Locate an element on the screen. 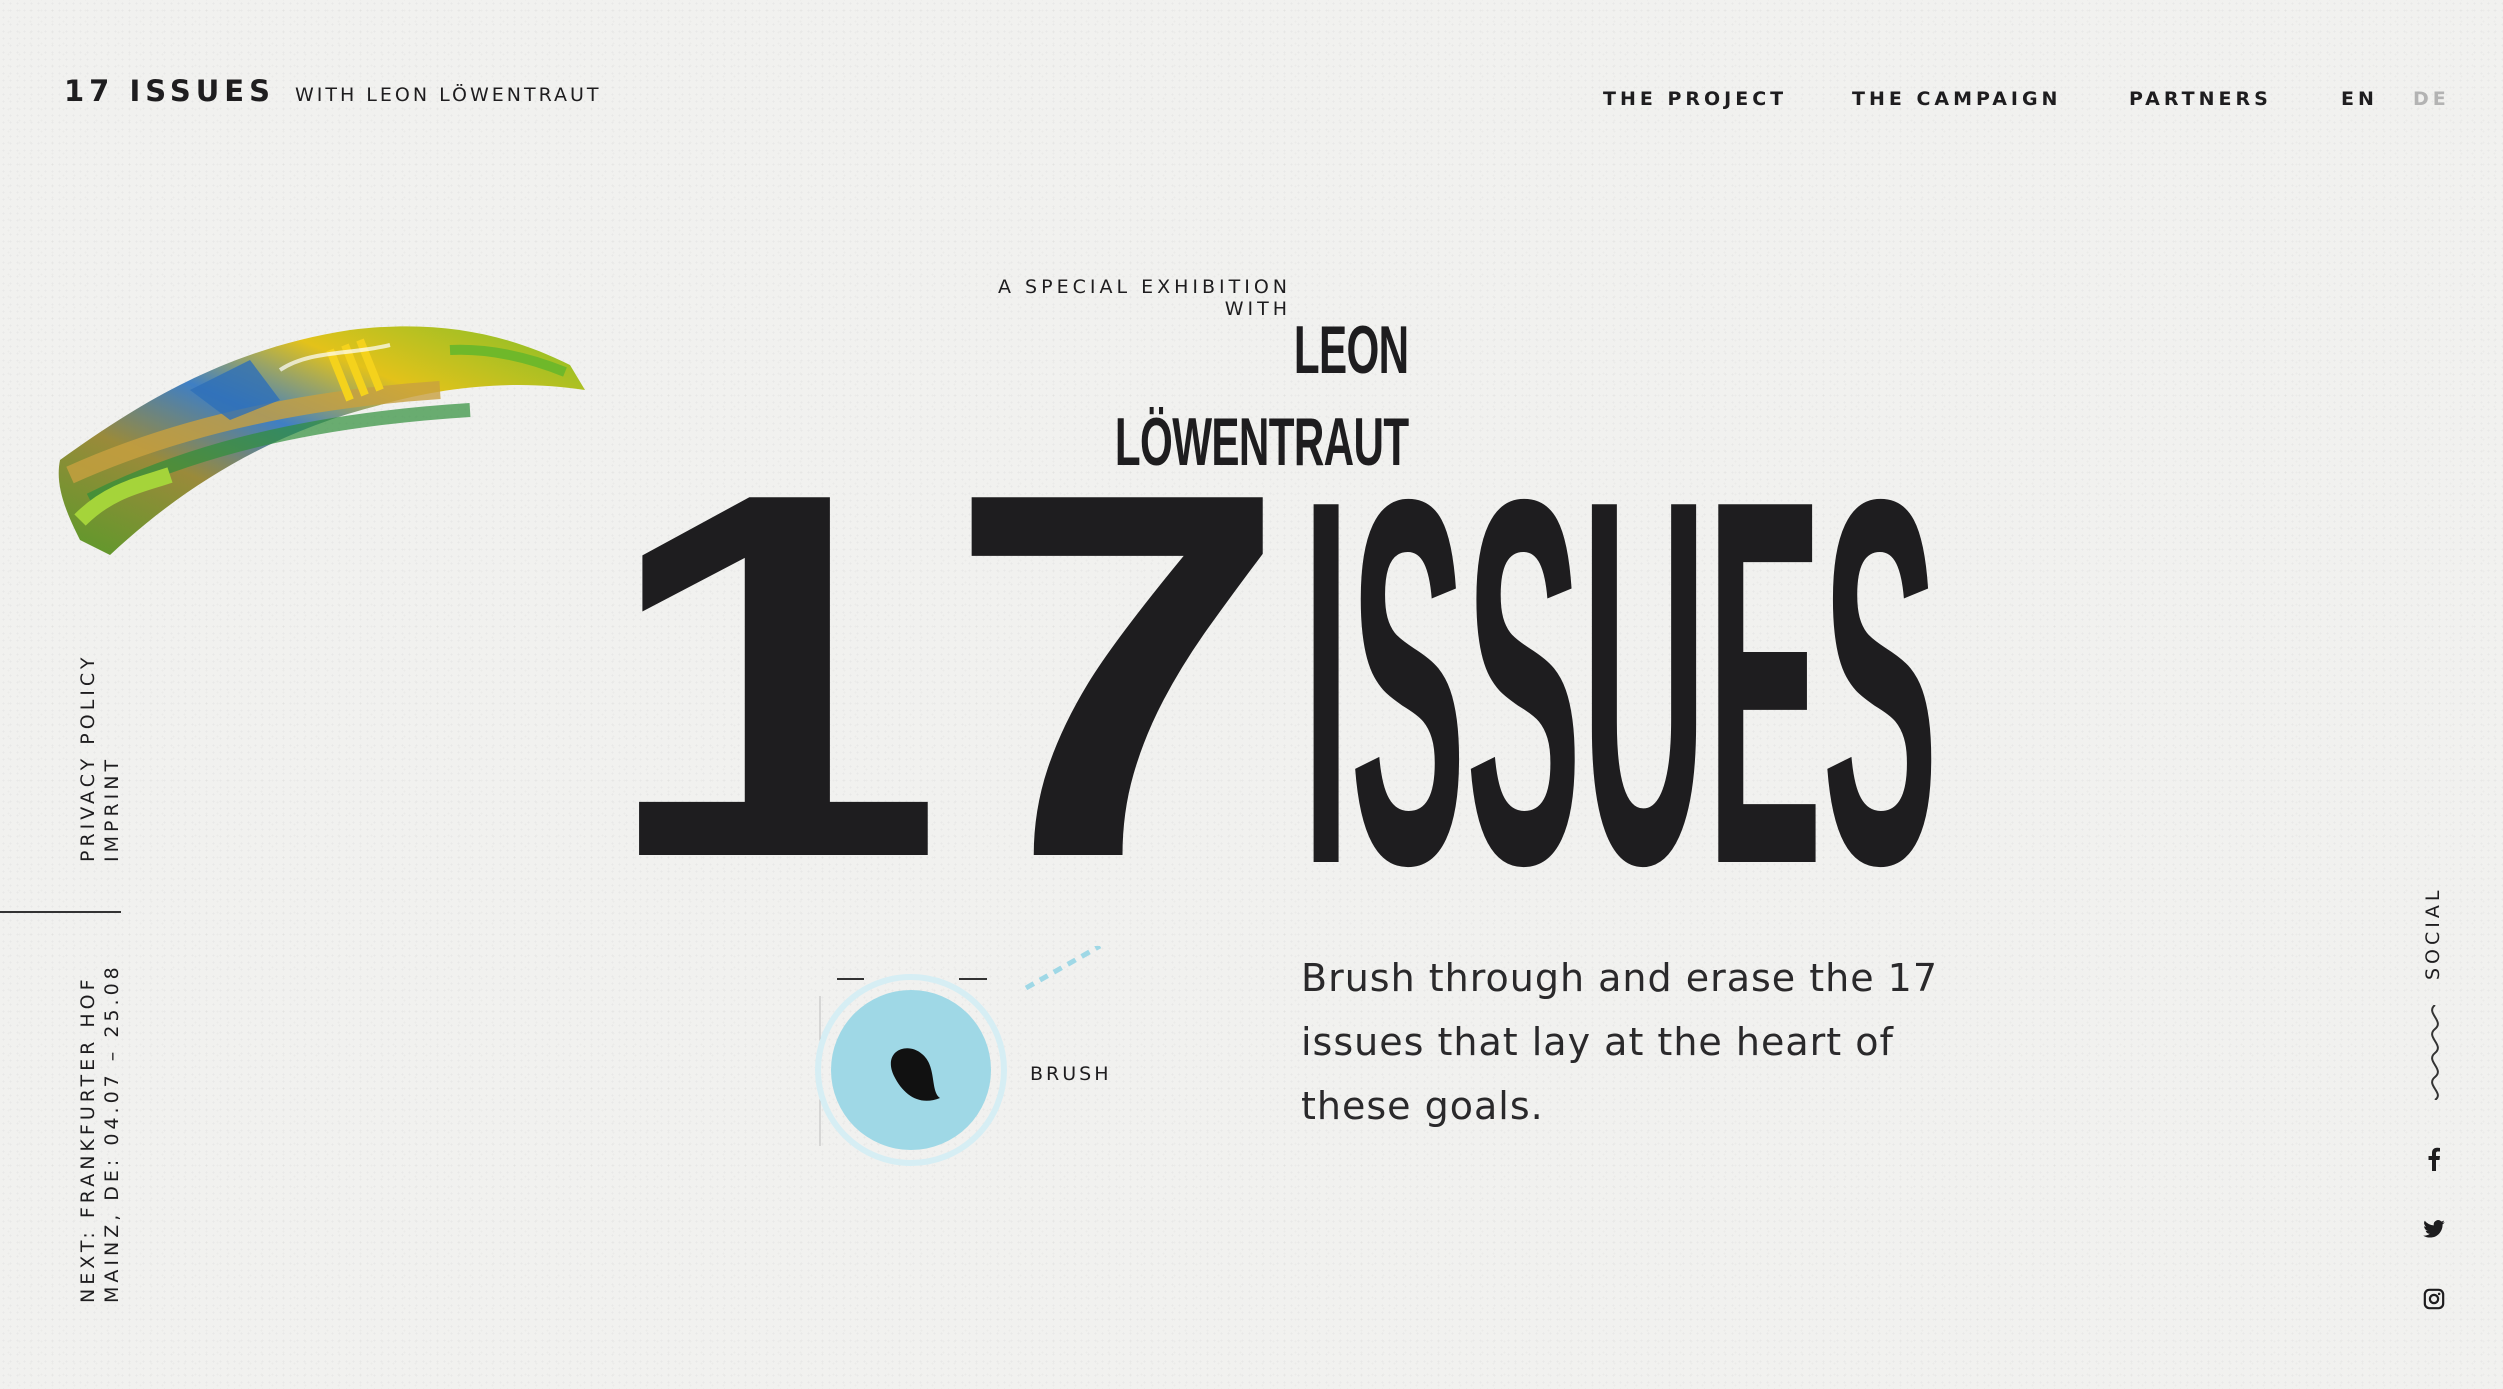 The width and height of the screenshot is (2503, 1389). hero-title-number: 17 is located at coordinates (945, 670).